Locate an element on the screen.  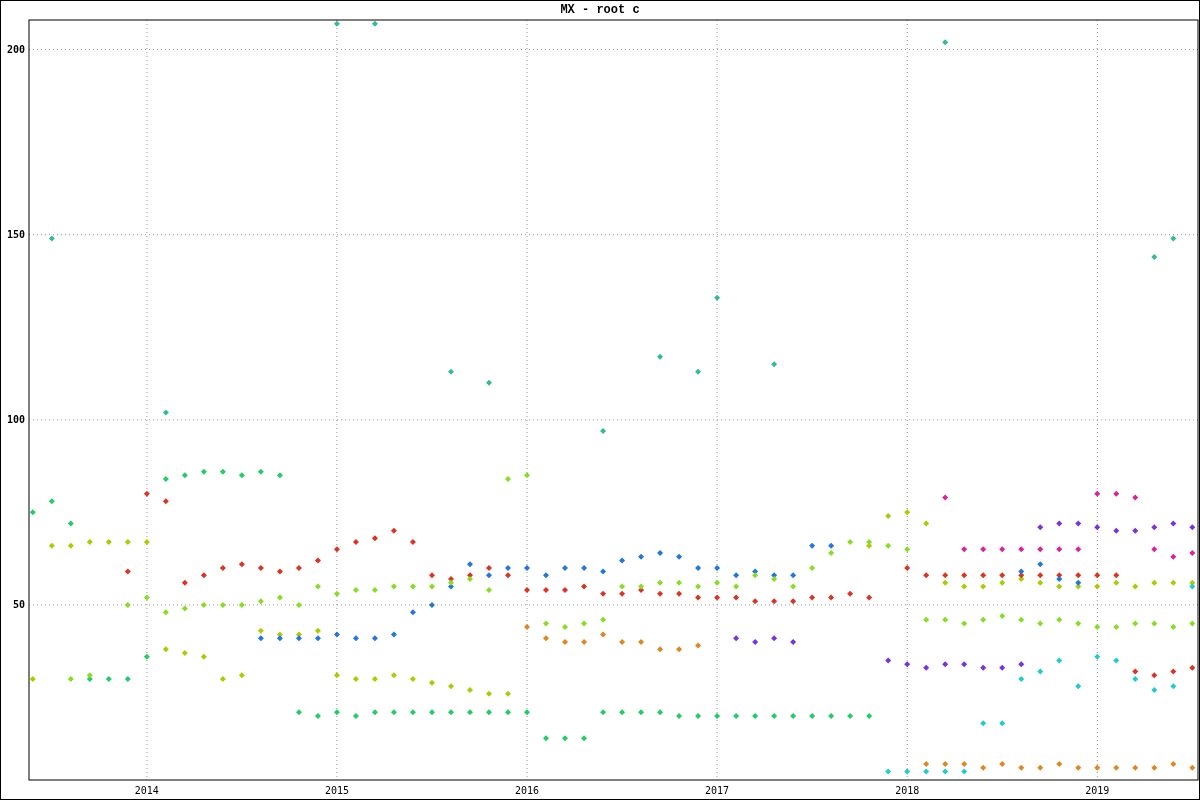
x-tick-label: 2019 is located at coordinates (1097, 790).